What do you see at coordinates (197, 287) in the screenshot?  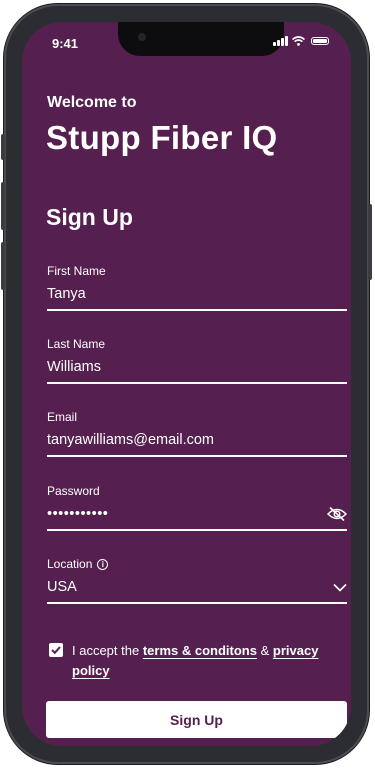 I see `first-name-field: First Name Tanya` at bounding box center [197, 287].